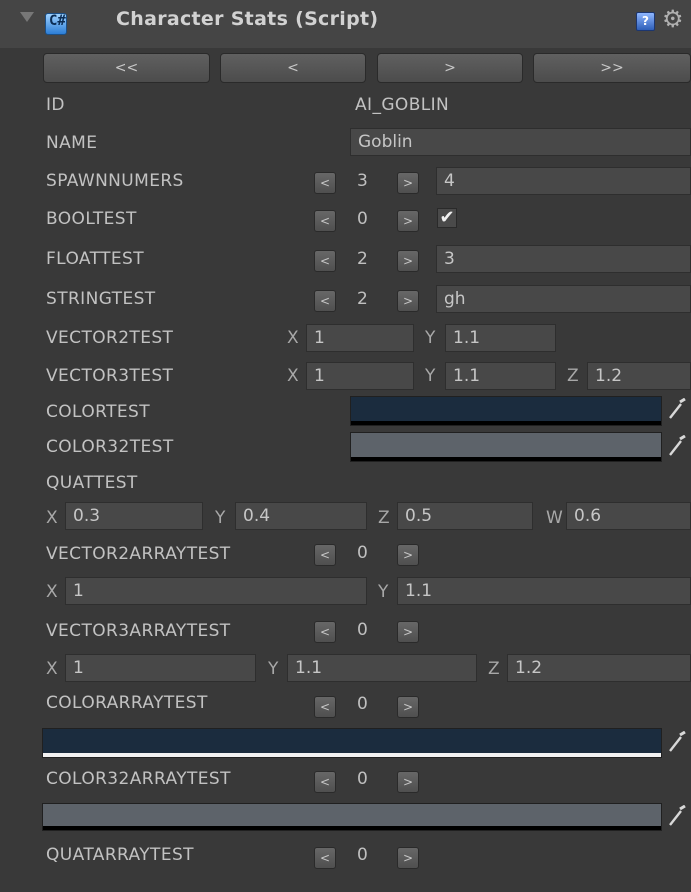 The image size is (691, 892). I want to click on vector2arraytest-x-label: X, so click(52, 592).